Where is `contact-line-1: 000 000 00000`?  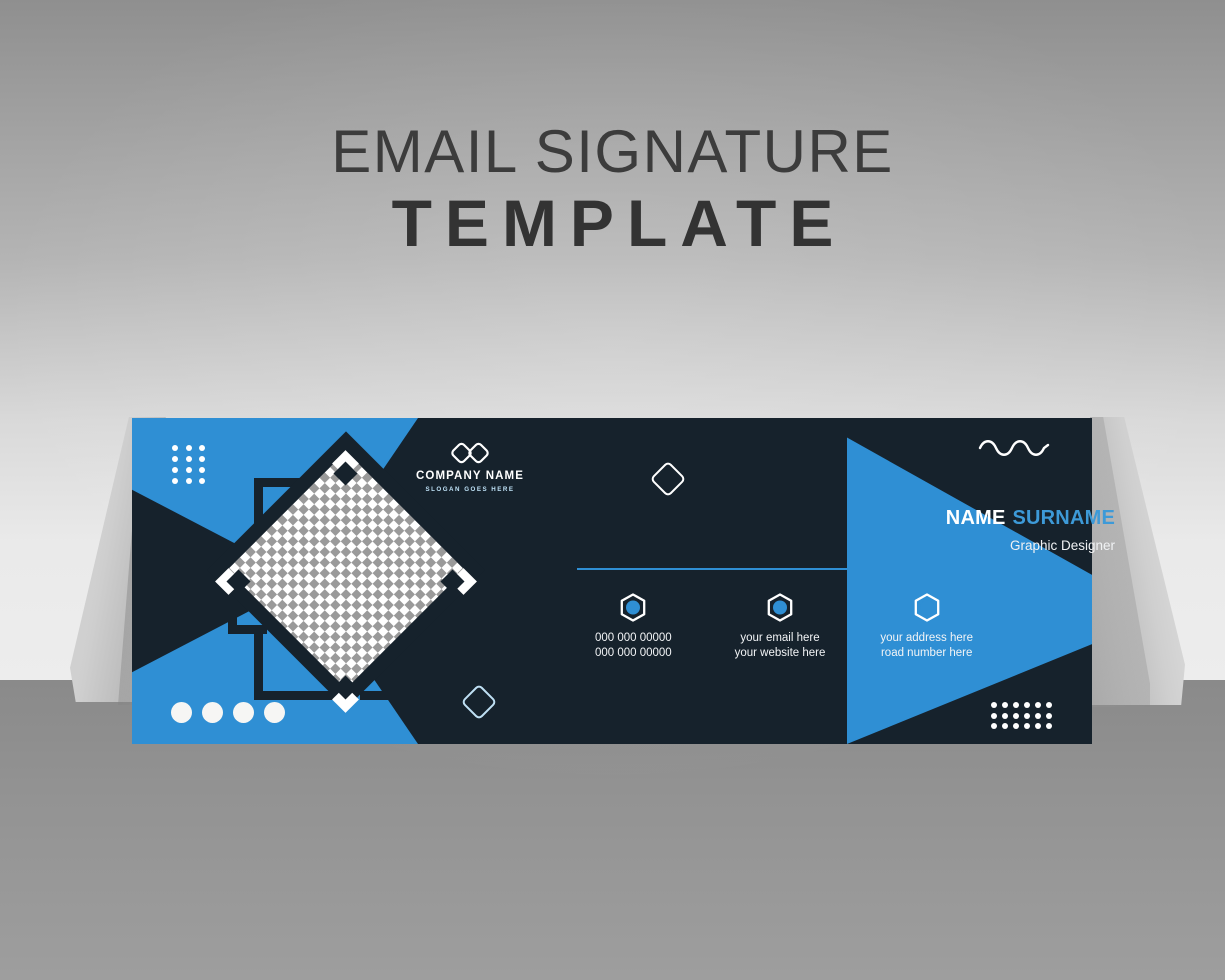 contact-line-1: 000 000 00000 is located at coordinates (633, 638).